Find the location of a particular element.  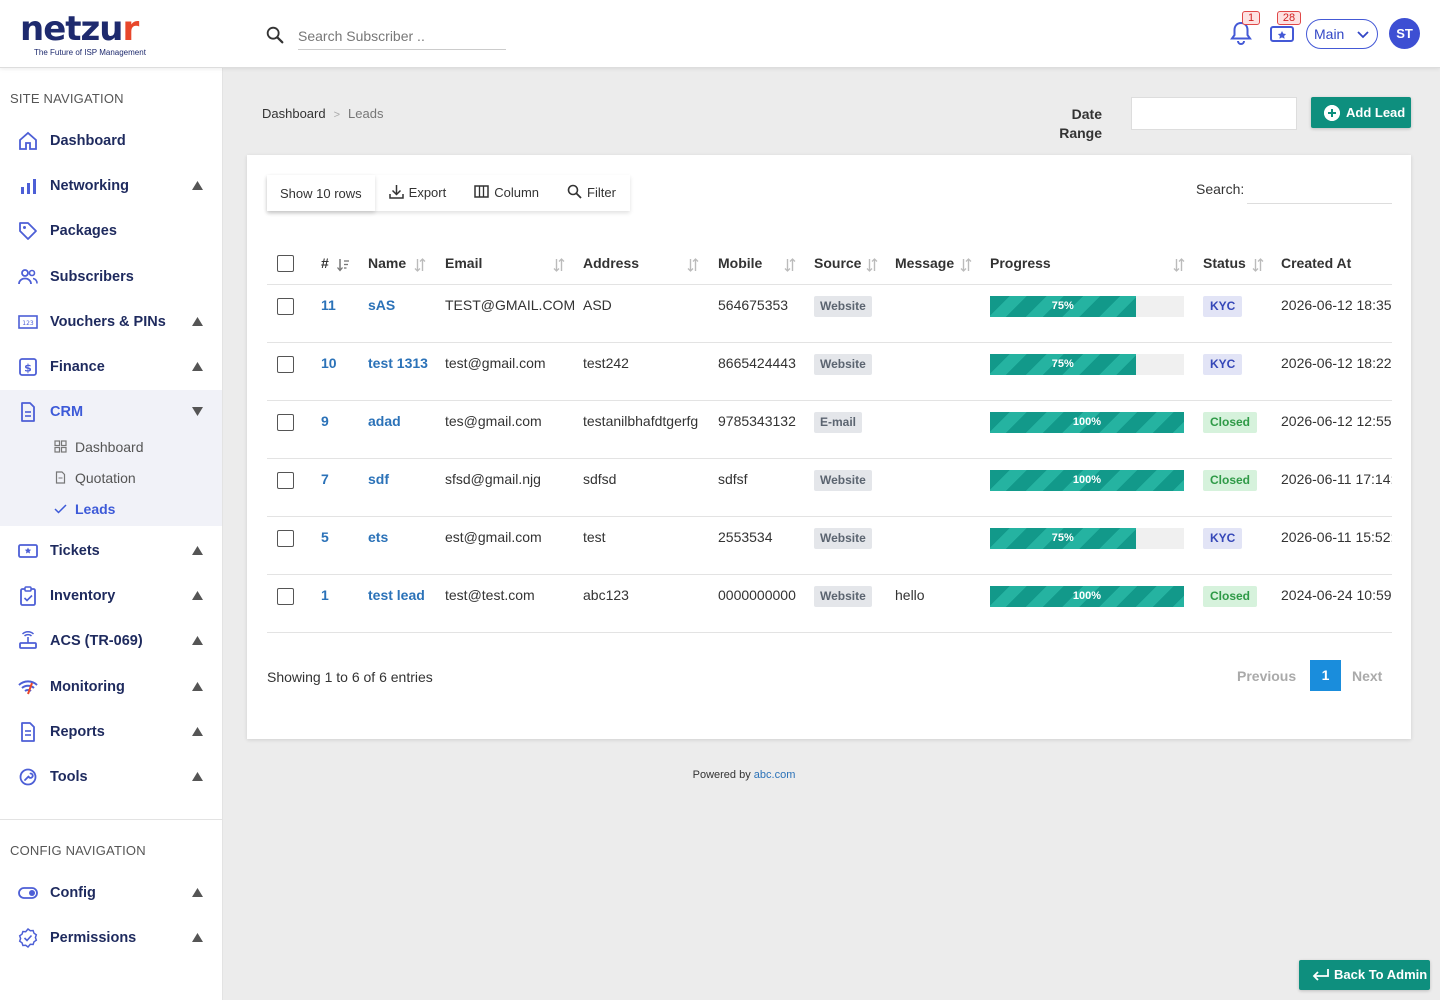

pagination-previous: Previous is located at coordinates (1266, 676).